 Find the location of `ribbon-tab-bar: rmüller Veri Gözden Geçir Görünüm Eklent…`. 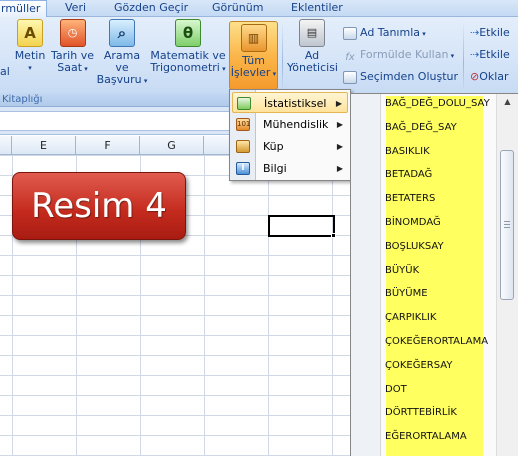

ribbon-tab-bar: rmüller Veri Gözden Geçir Görünüm Eklent… is located at coordinates (259, 9).